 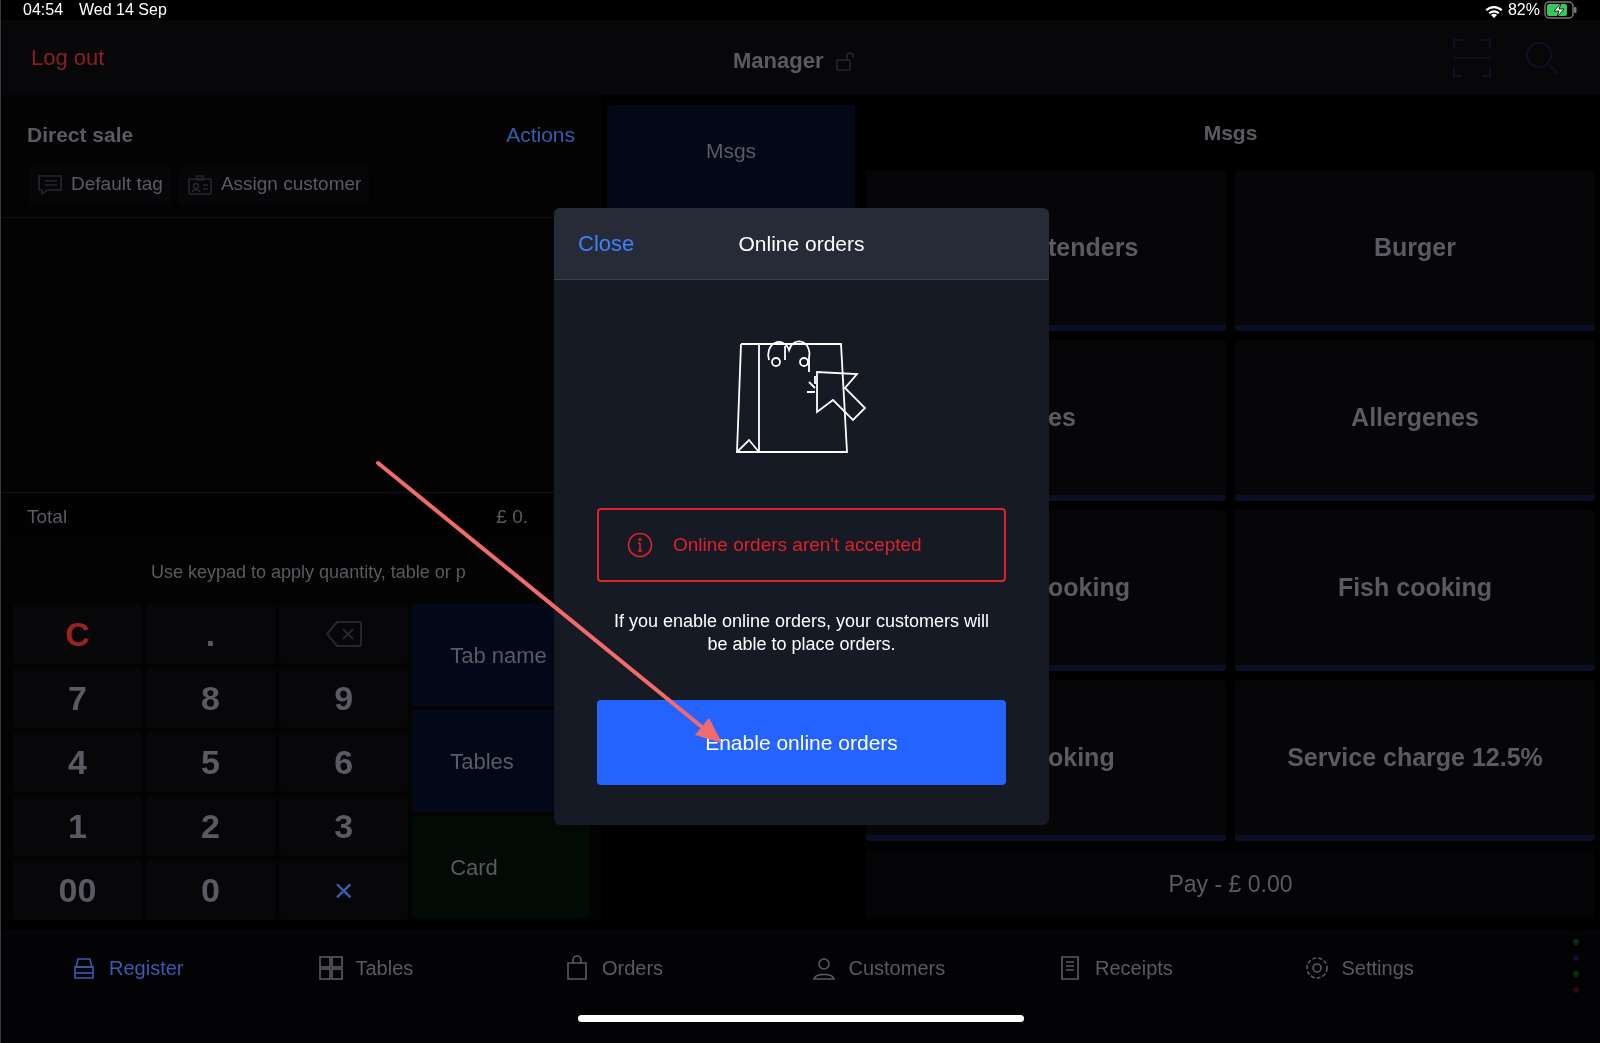 I want to click on header-title: Manager, so click(x=778, y=61).